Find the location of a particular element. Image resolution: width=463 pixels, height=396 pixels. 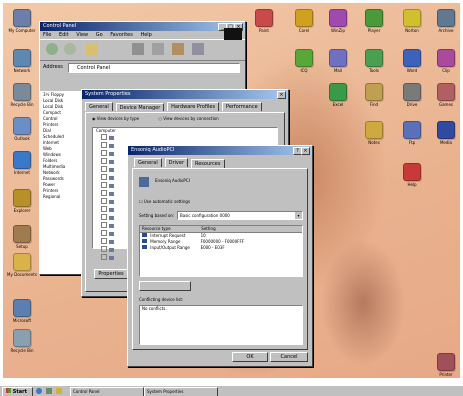

desktop-icon: Norton is located at coordinates (412, 21).